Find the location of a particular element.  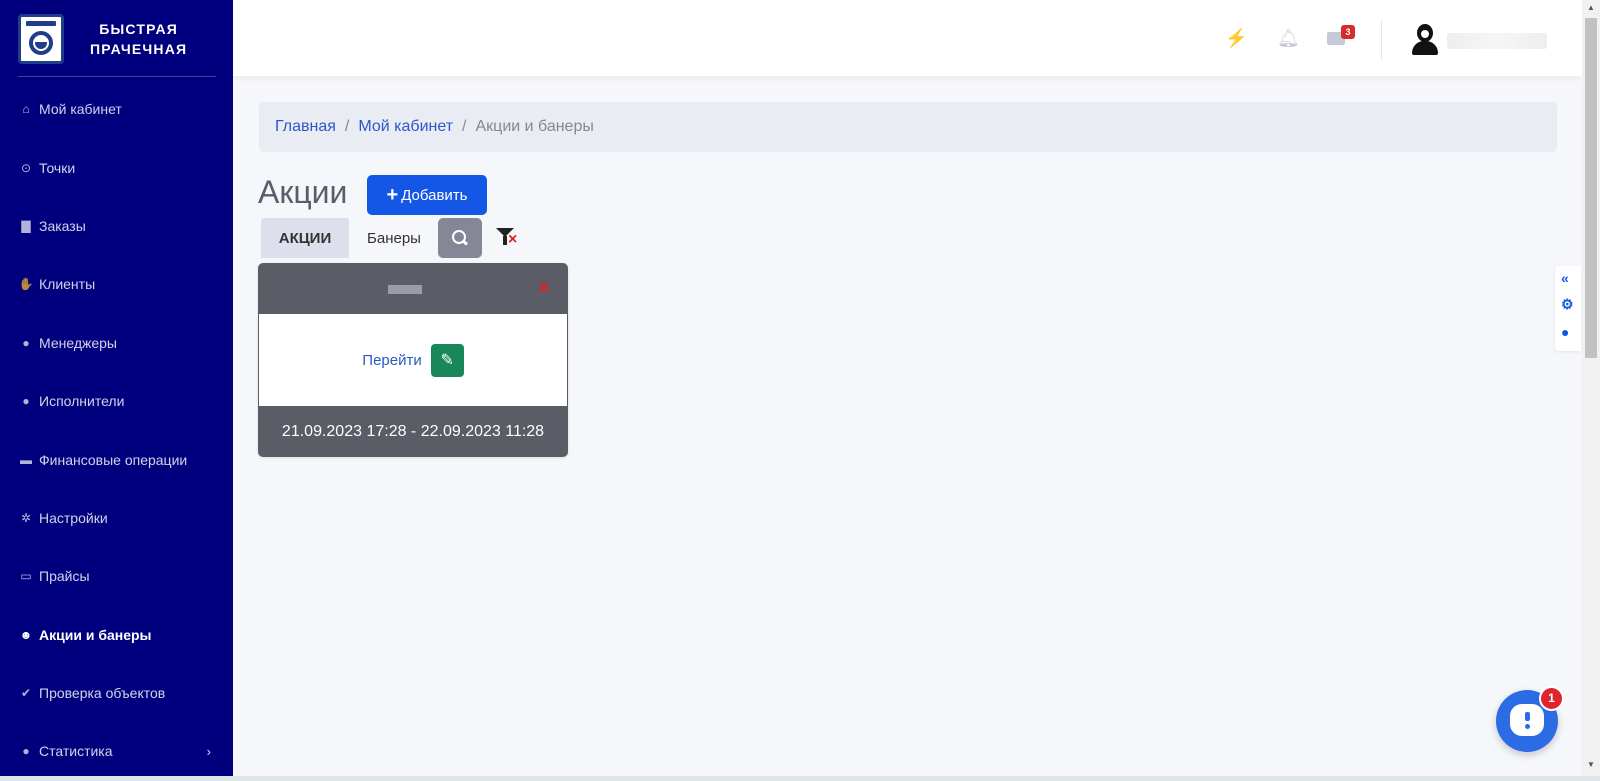

sidebar-item-finance: ▬ Финансовые операции is located at coordinates (116, 459).